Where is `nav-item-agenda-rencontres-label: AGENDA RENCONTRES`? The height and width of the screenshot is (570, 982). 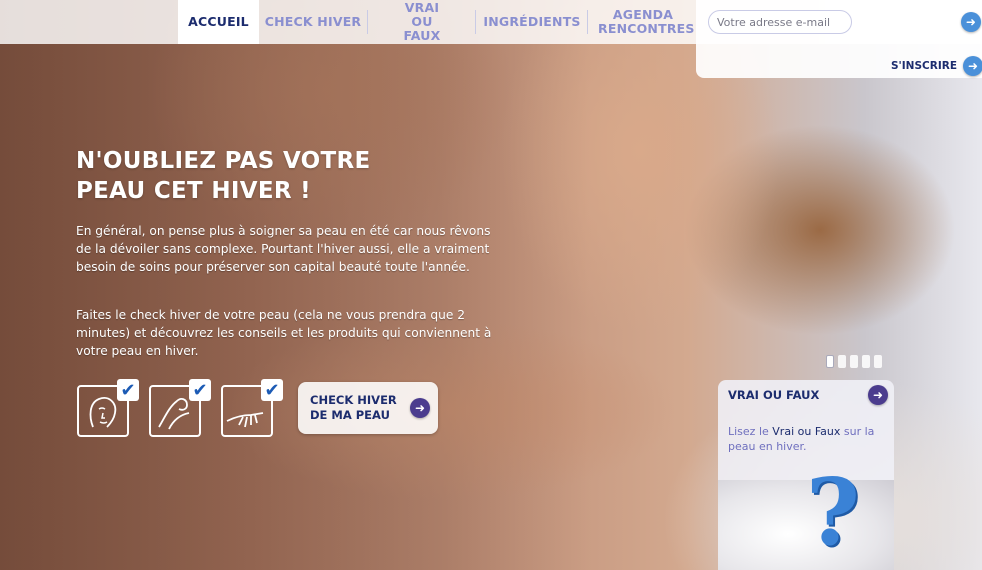 nav-item-agenda-rencontres-label: AGENDA RENCONTRES is located at coordinates (646, 21).